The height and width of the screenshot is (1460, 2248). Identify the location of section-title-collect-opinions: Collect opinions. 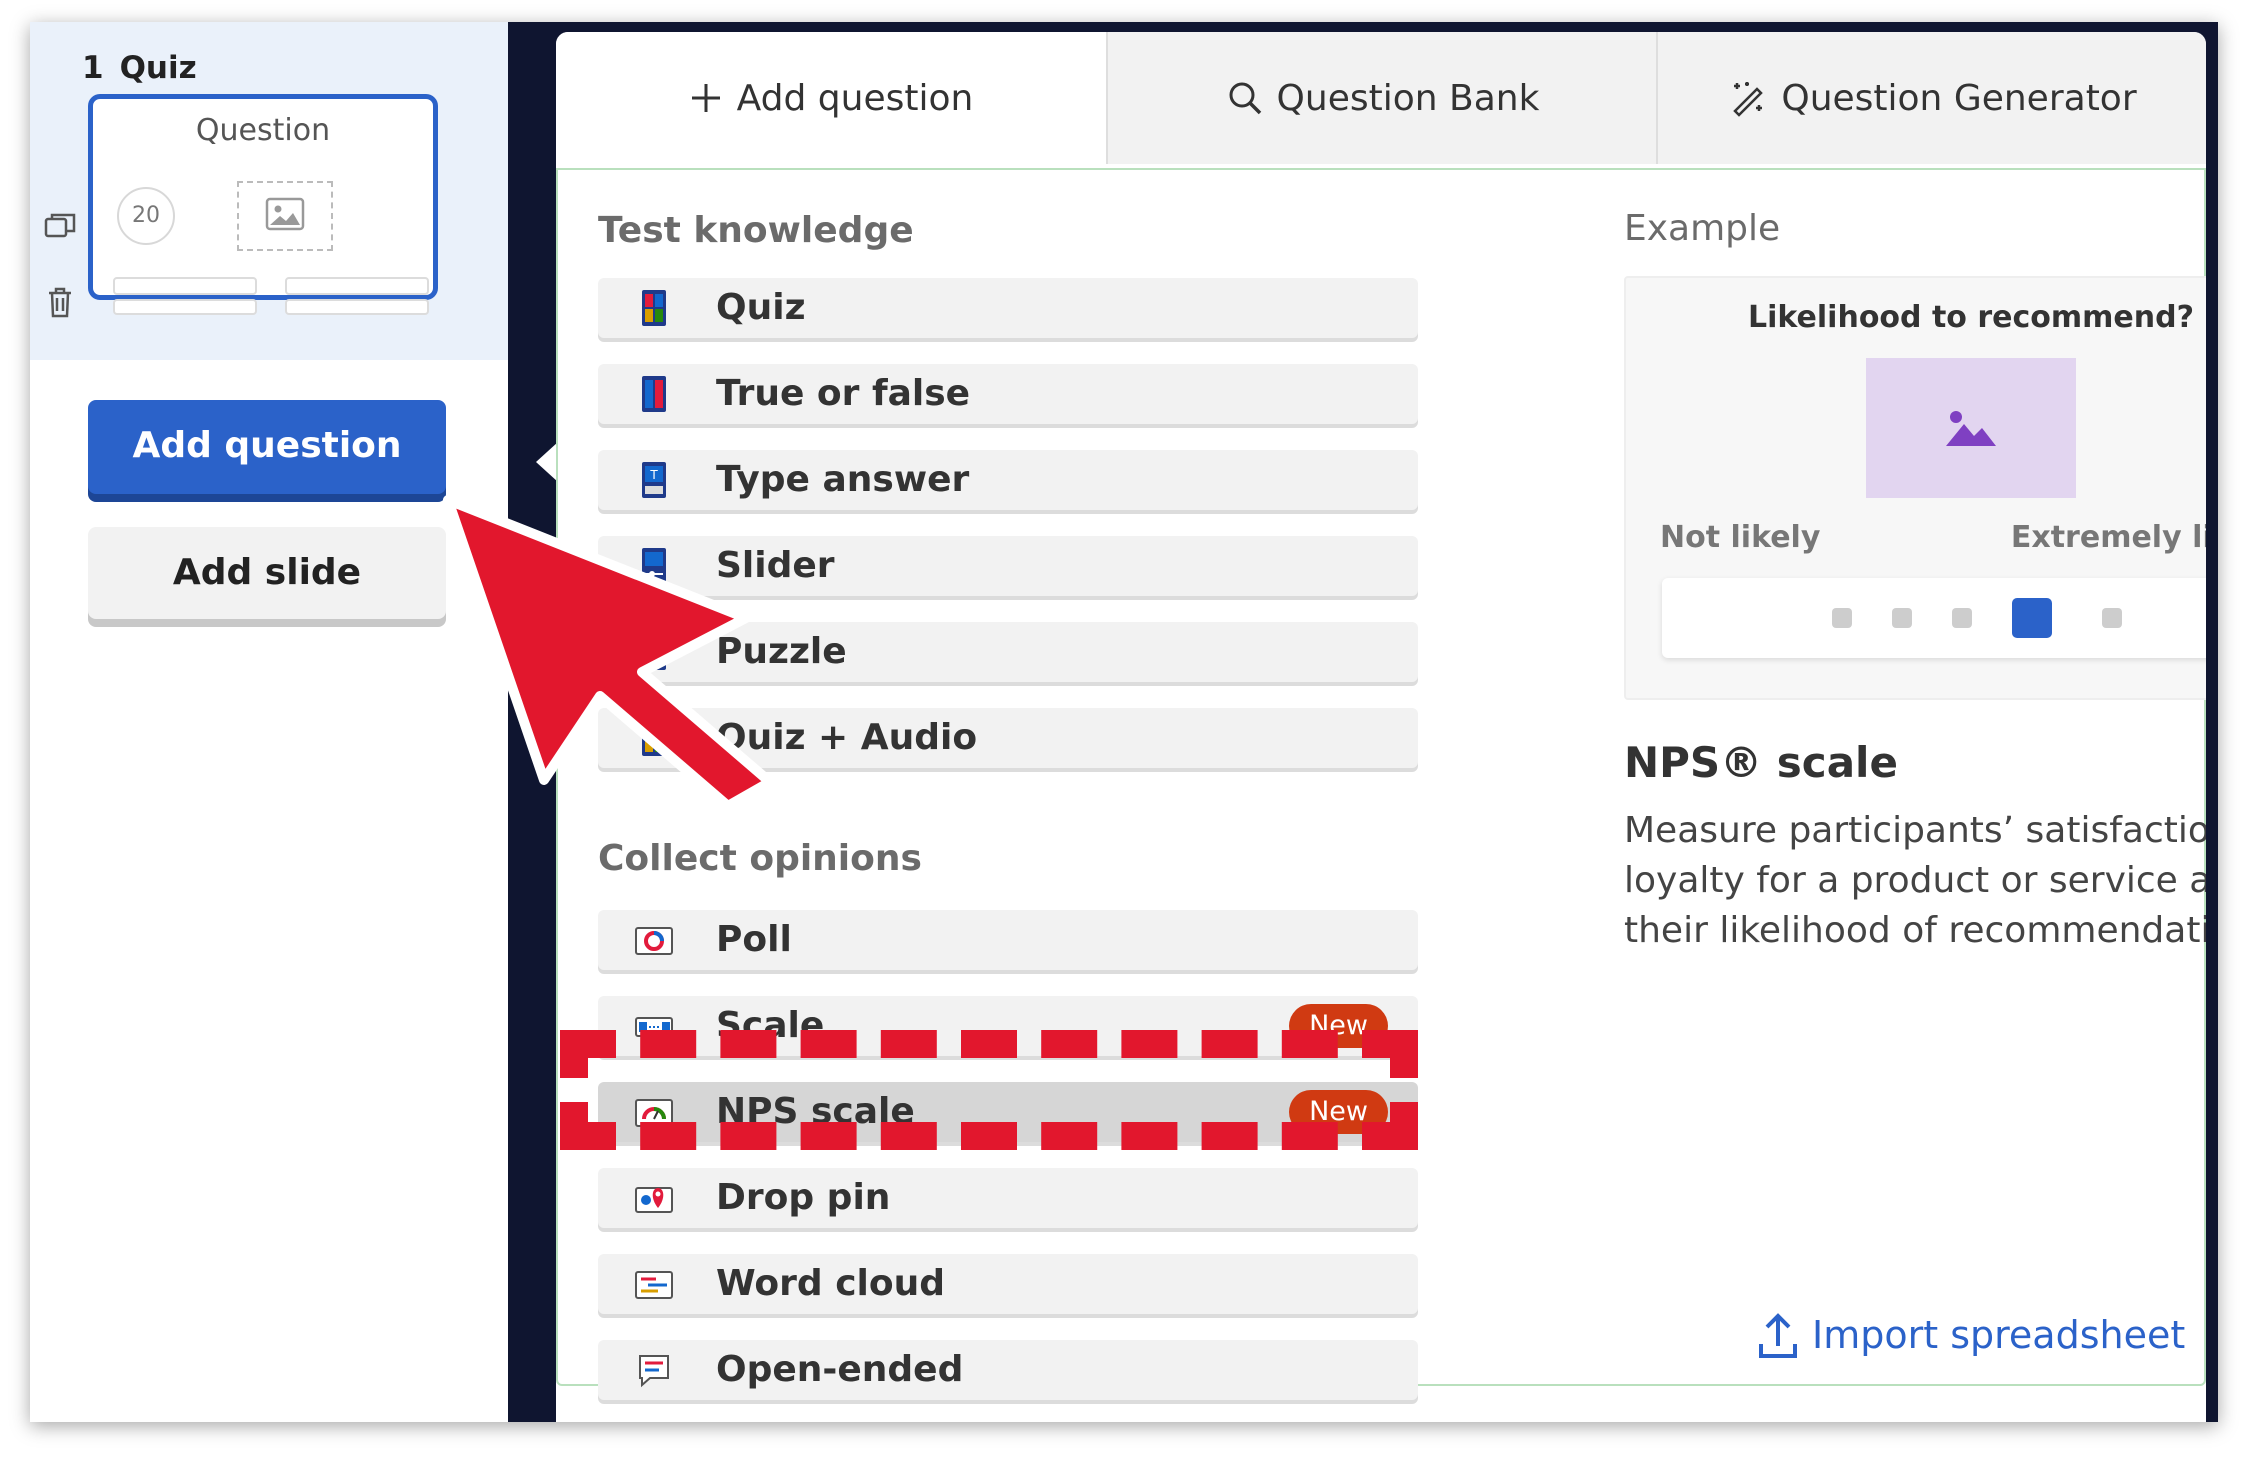
(760, 858).